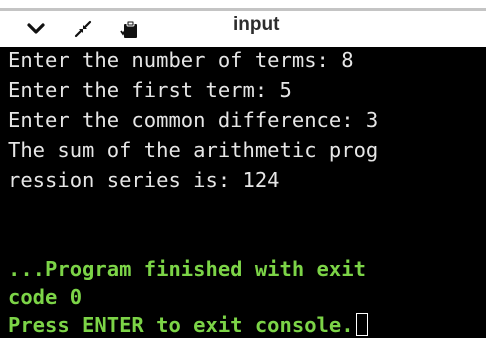  I want to click on chevron-down-icon, so click(36, 29).